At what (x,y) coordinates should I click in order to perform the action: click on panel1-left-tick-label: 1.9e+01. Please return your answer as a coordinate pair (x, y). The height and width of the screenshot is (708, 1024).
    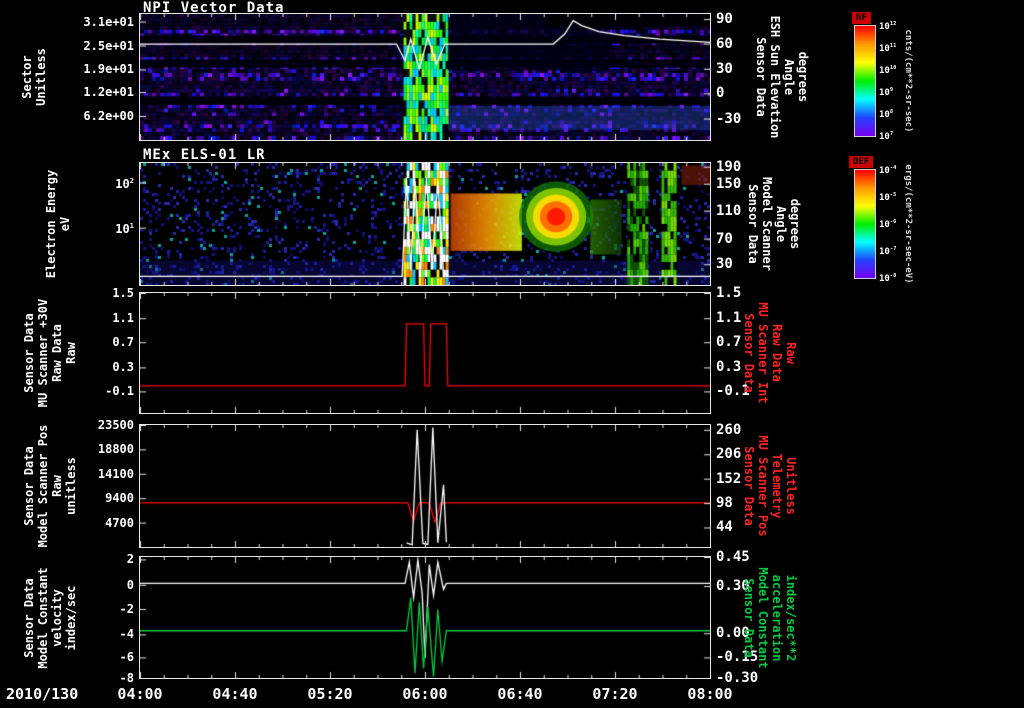
    Looking at the image, I should click on (108, 69).